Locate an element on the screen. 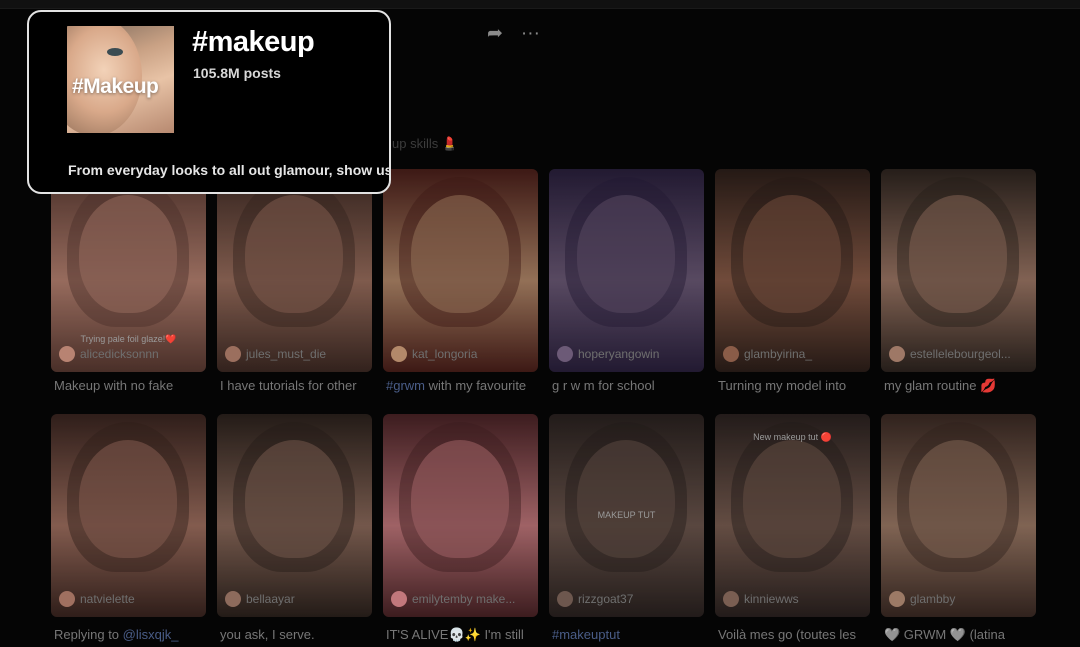  video-thumbnail: hoperyangowin is located at coordinates (626, 270).